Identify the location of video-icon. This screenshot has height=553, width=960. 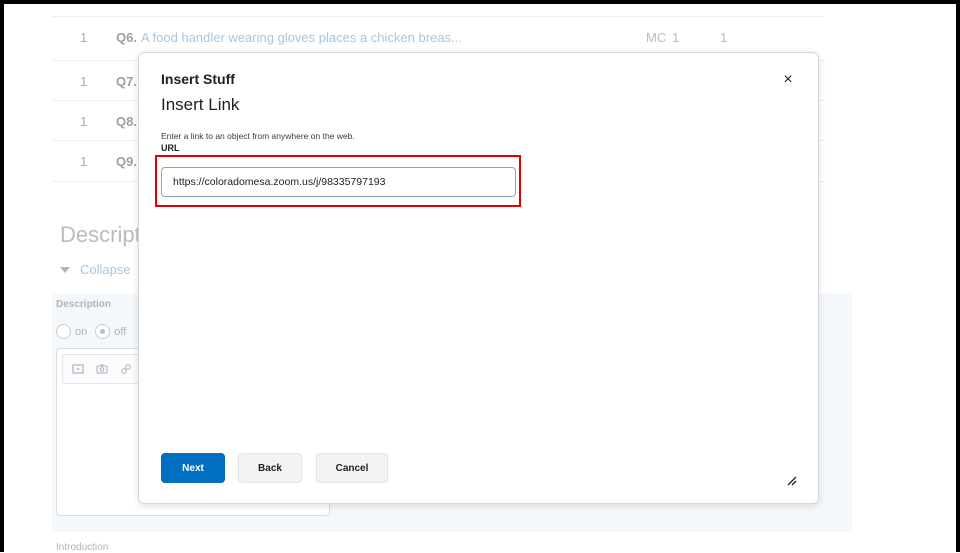
(78, 369).